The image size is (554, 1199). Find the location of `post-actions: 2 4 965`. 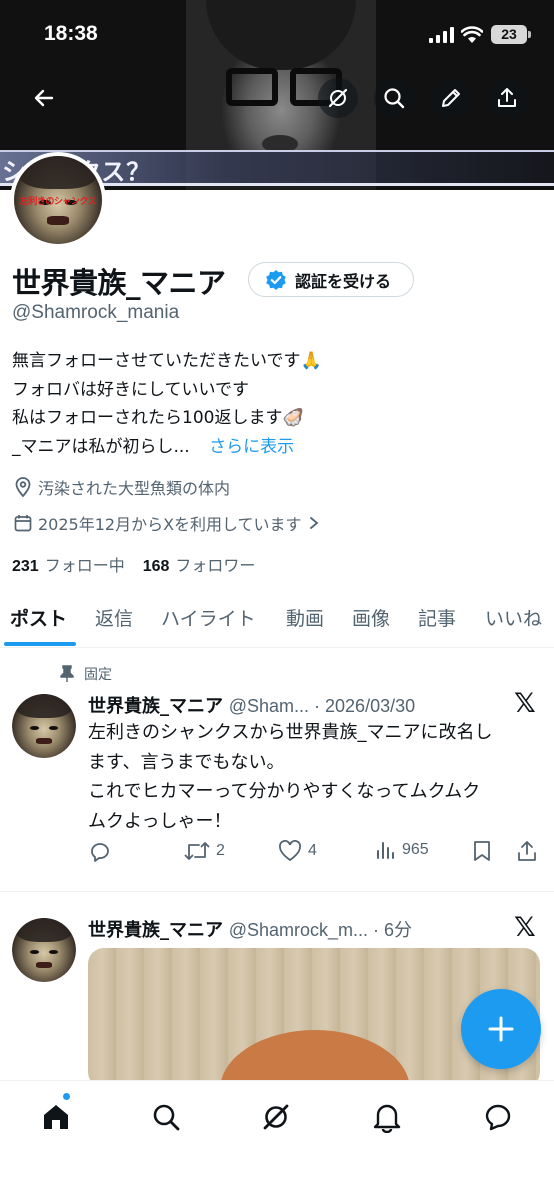

post-actions: 2 4 965 is located at coordinates (316, 853).